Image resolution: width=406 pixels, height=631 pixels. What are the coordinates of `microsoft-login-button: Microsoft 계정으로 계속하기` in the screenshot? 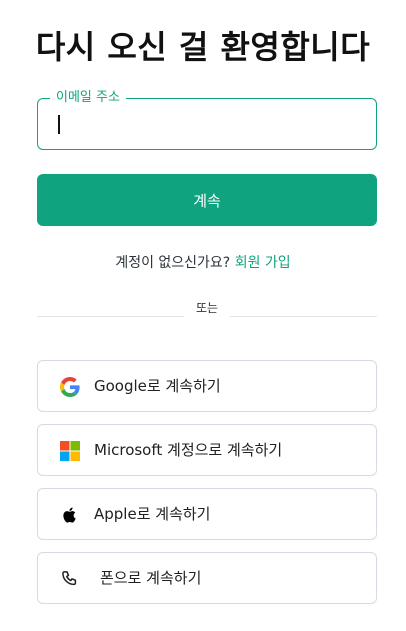 It's located at (207, 450).